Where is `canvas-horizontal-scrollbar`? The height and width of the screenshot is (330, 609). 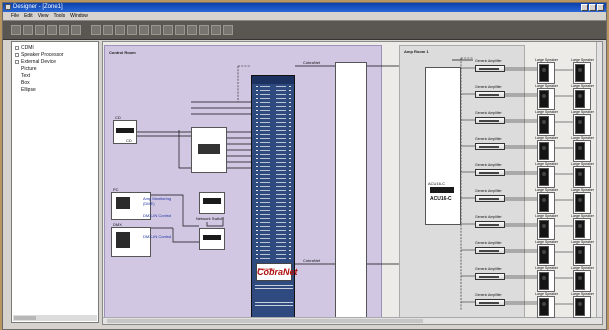 canvas-horizontal-scrollbar is located at coordinates (352, 320).